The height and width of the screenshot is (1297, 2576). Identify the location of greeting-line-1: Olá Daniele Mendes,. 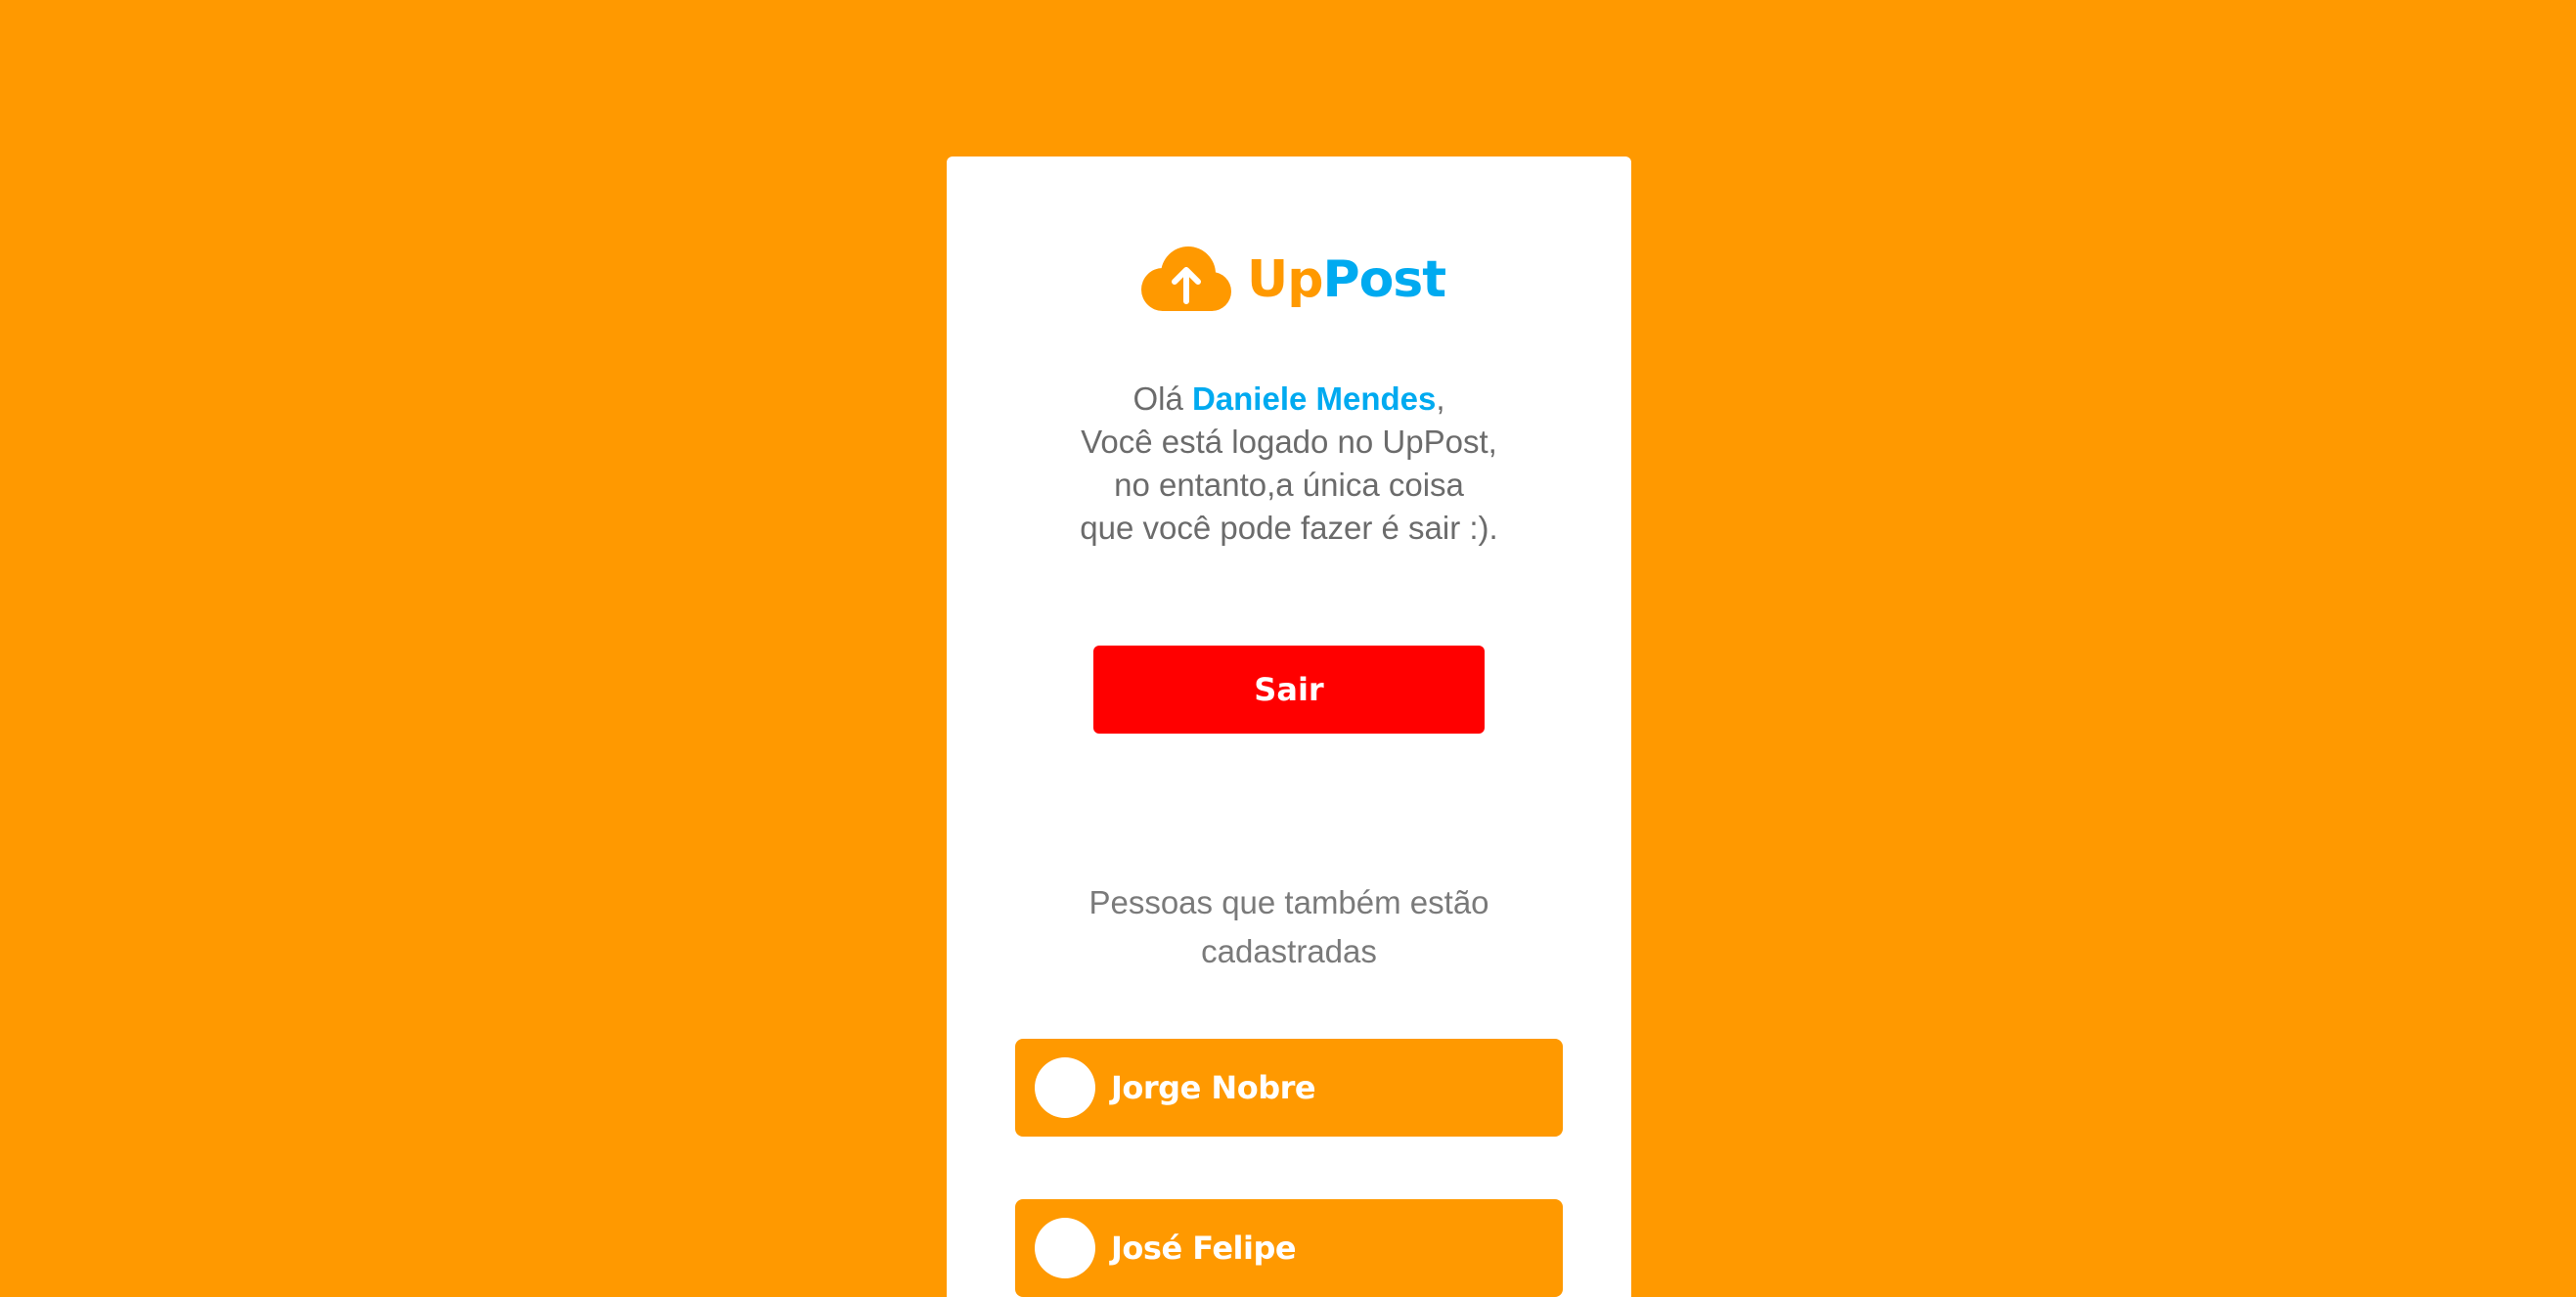
(1289, 399).